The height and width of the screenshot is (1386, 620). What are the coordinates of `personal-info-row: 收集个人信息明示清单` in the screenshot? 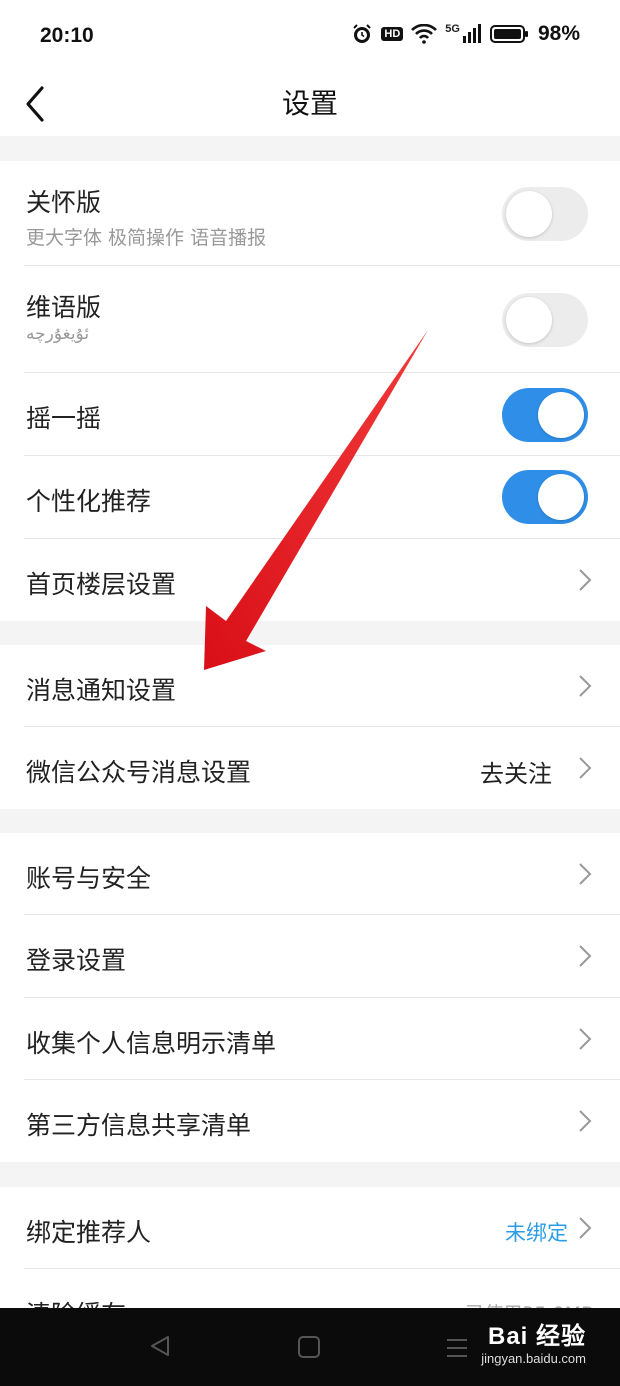 It's located at (310, 1039).